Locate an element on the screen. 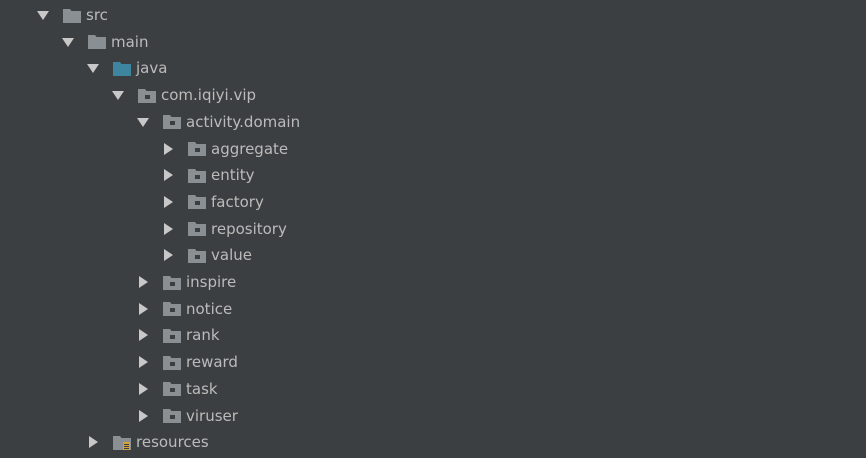 This screenshot has width=866, height=458. tree-node-label: src is located at coordinates (97, 15).